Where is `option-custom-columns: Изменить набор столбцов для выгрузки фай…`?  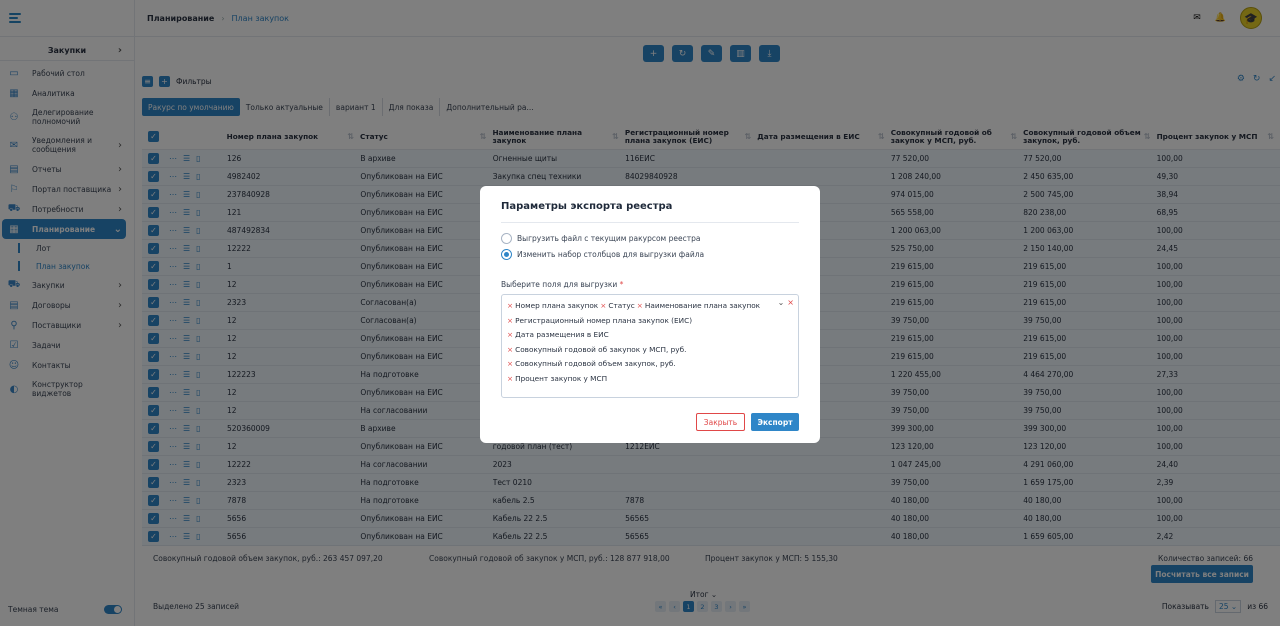 option-custom-columns: Изменить набор столбцов для выгрузки фай… is located at coordinates (650, 254).